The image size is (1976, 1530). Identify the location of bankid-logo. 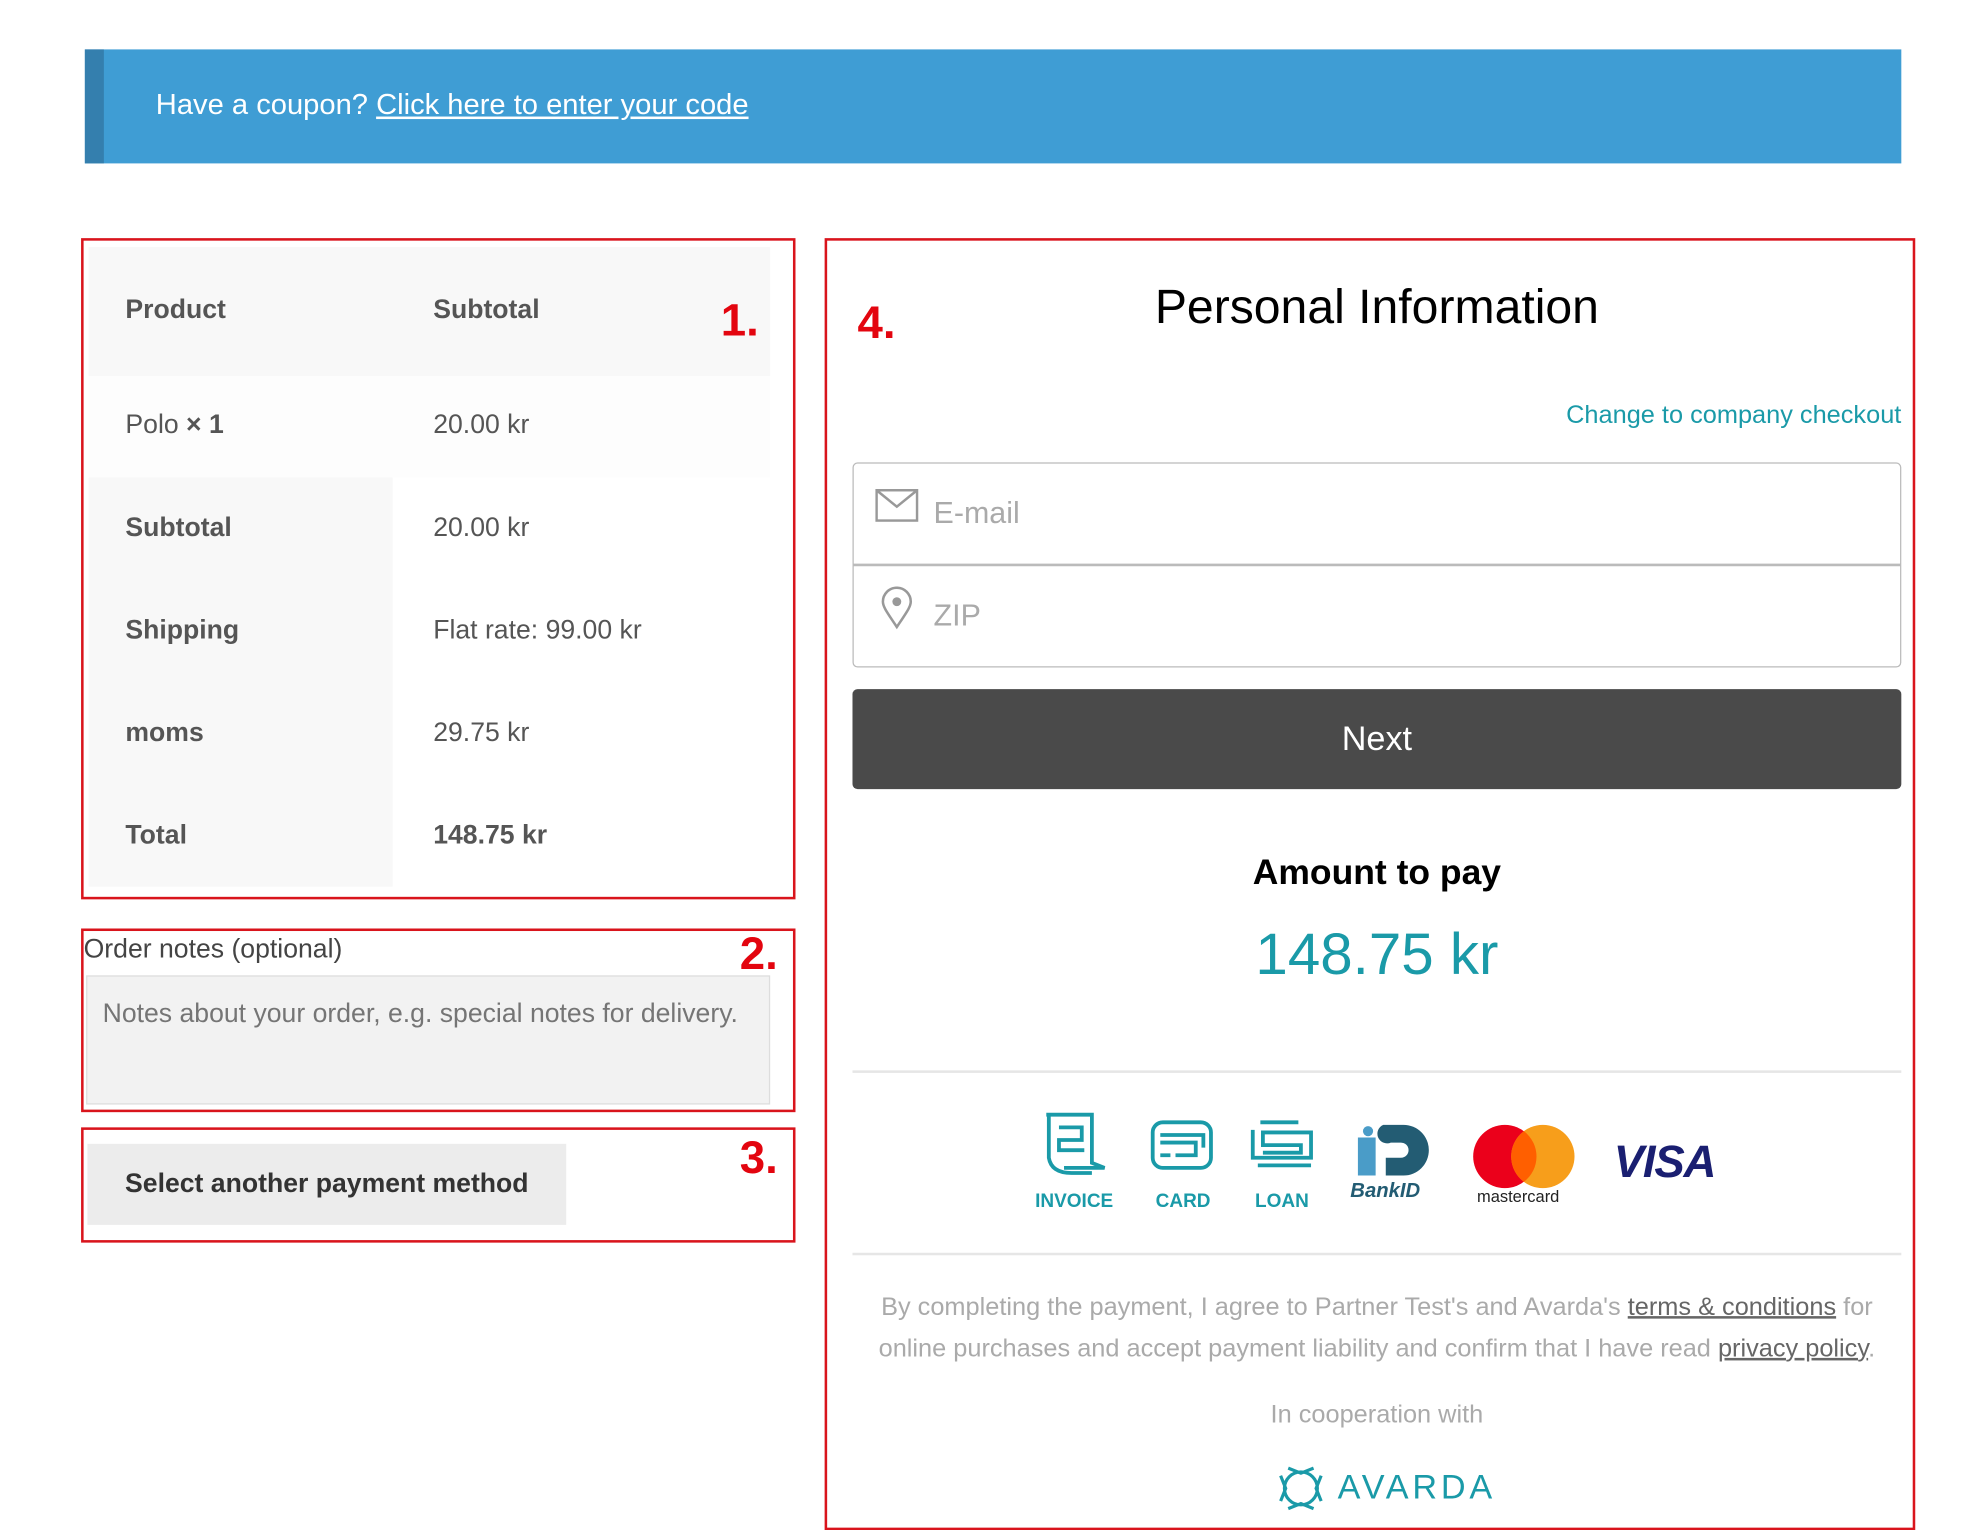
(1393, 1150).